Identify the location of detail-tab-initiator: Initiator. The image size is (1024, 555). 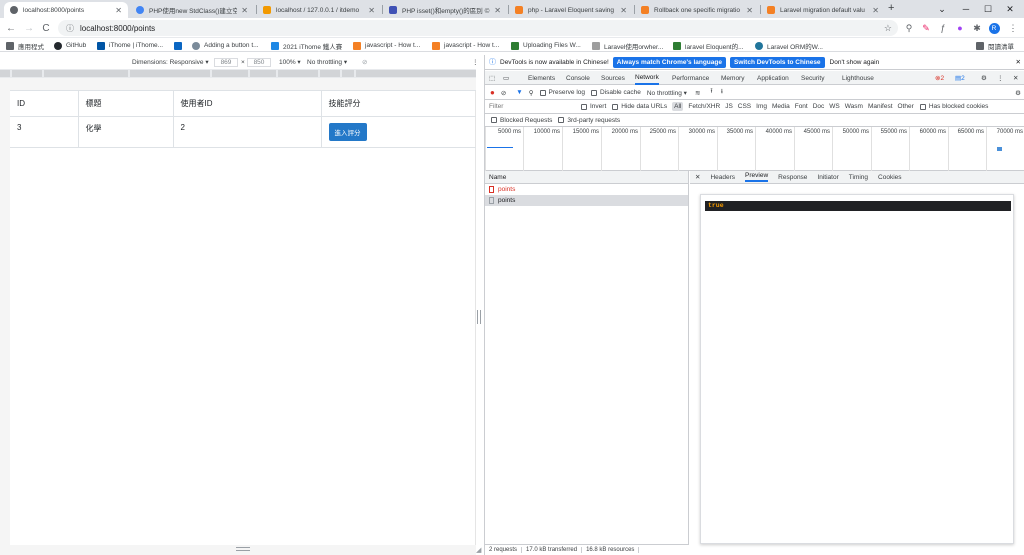
(827, 177).